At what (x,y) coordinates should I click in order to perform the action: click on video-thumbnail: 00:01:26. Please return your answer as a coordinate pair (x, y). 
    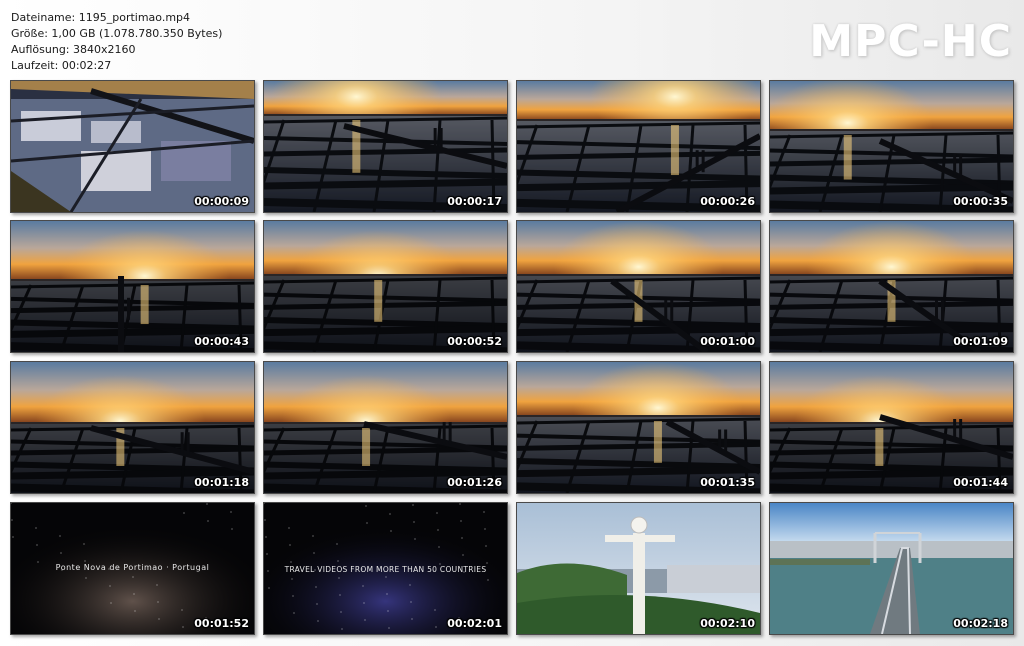
    Looking at the image, I should click on (385, 427).